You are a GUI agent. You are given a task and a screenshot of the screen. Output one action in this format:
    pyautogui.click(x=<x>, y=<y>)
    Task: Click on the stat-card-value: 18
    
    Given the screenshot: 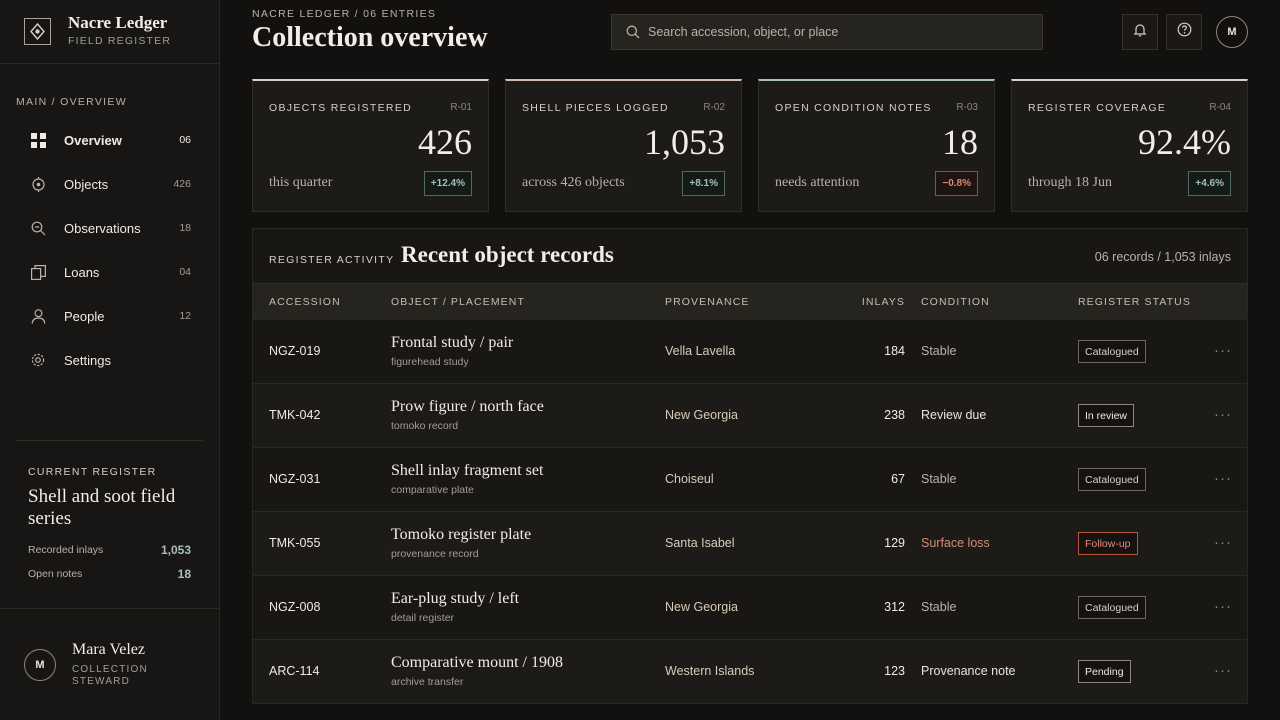 What is the action you would take?
    pyautogui.click(x=960, y=142)
    